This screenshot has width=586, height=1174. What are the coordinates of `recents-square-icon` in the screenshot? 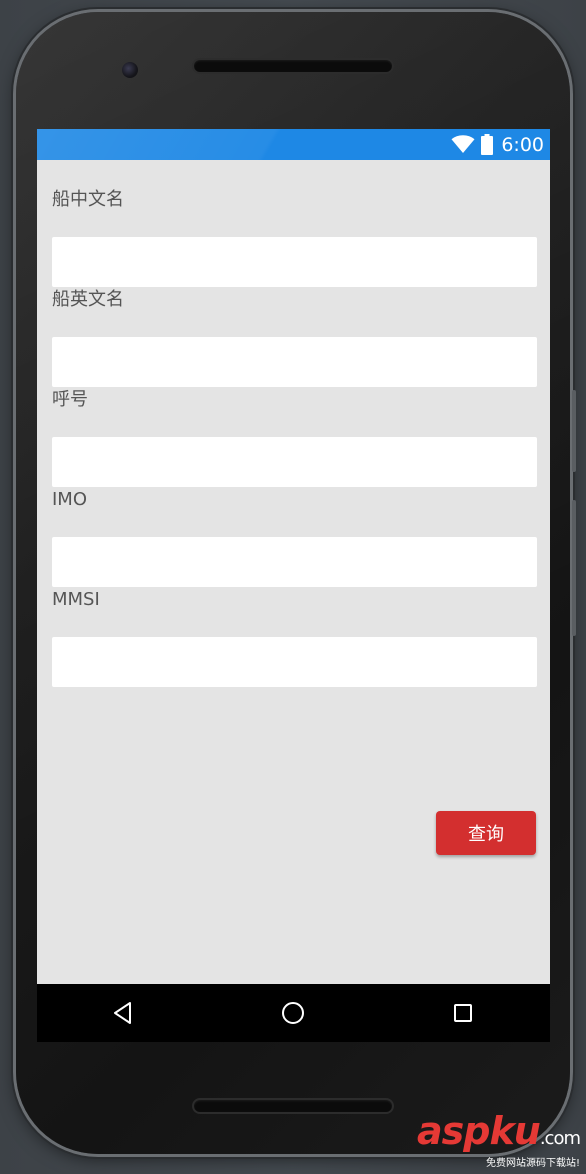 It's located at (463, 1013).